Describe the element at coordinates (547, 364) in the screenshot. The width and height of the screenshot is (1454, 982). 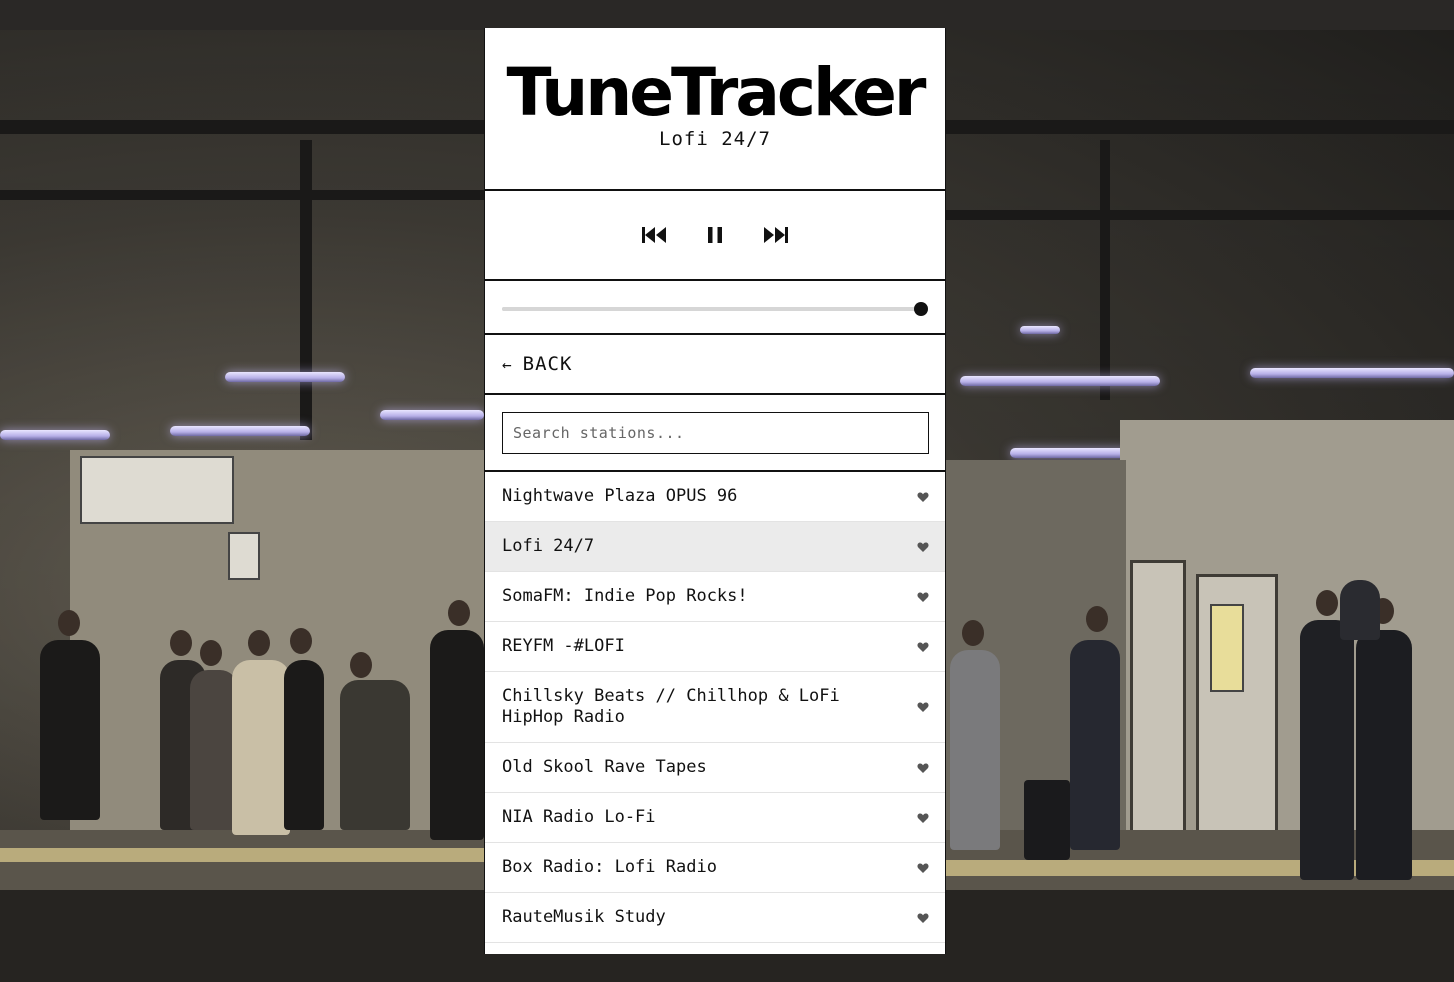
I see `back-label: BACK` at that location.